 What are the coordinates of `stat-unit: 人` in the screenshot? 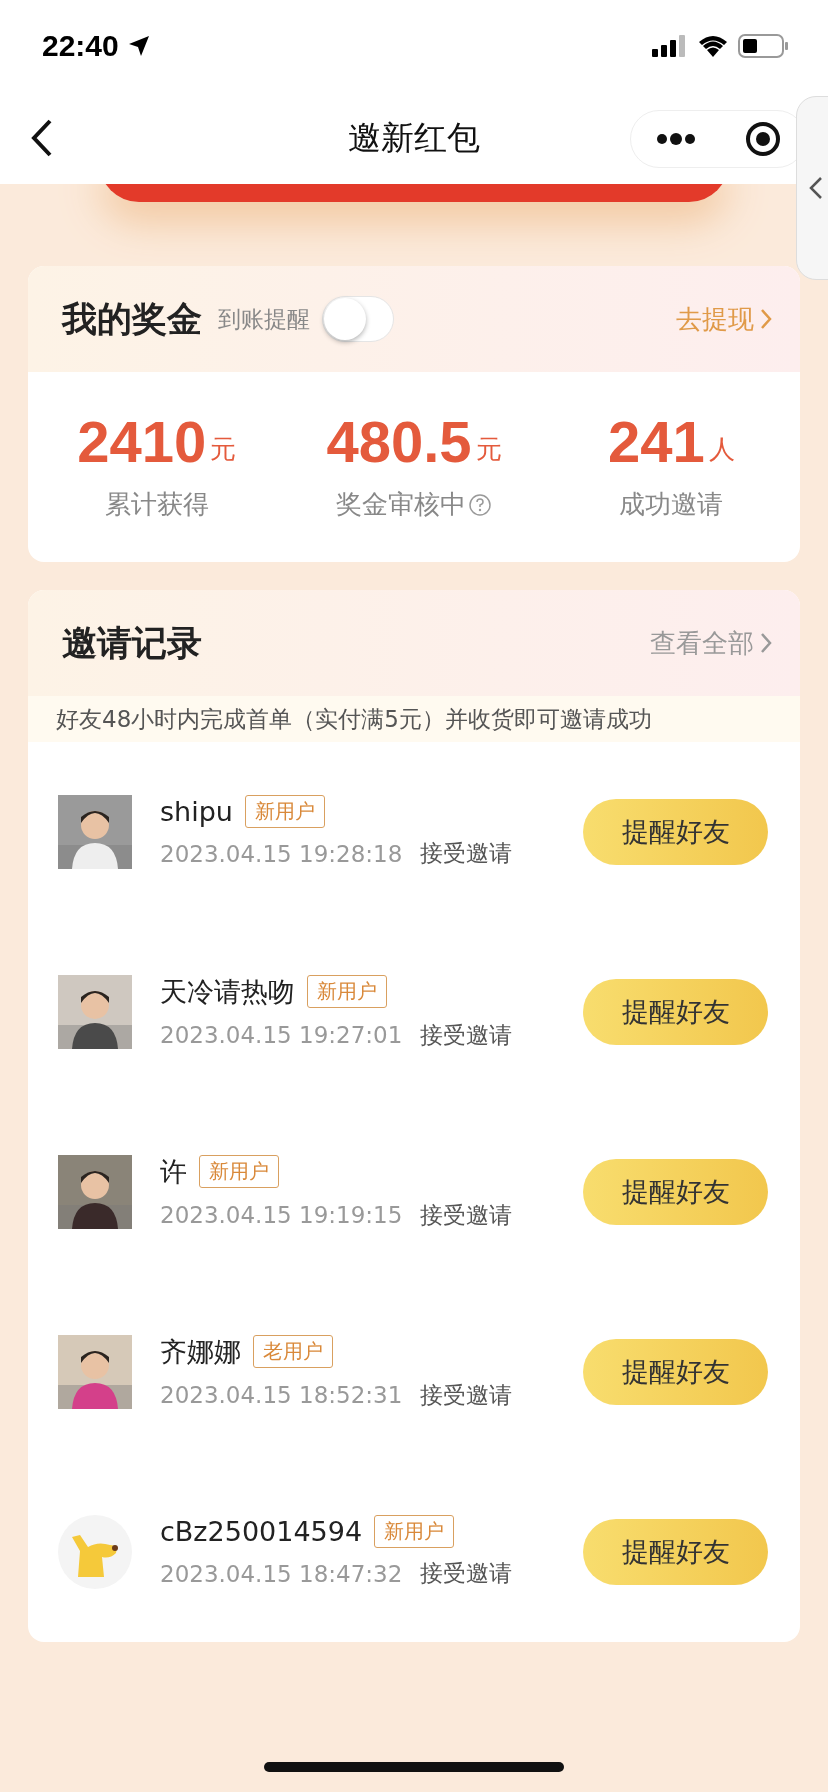 It's located at (721, 449).